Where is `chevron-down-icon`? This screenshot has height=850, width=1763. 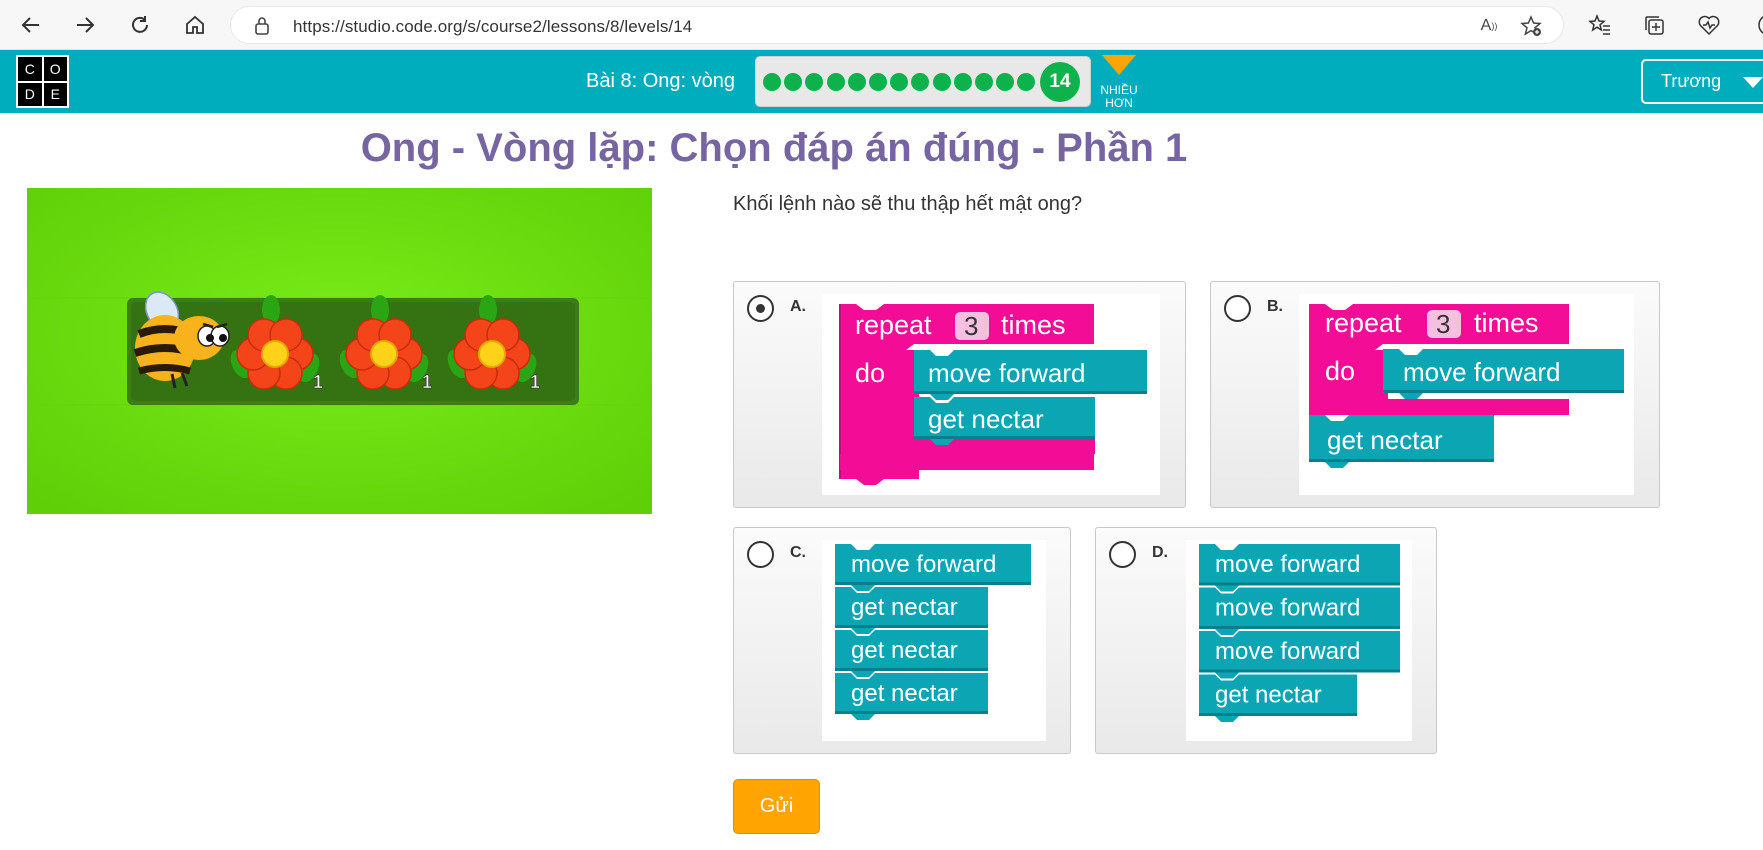
chevron-down-icon is located at coordinates (1753, 82).